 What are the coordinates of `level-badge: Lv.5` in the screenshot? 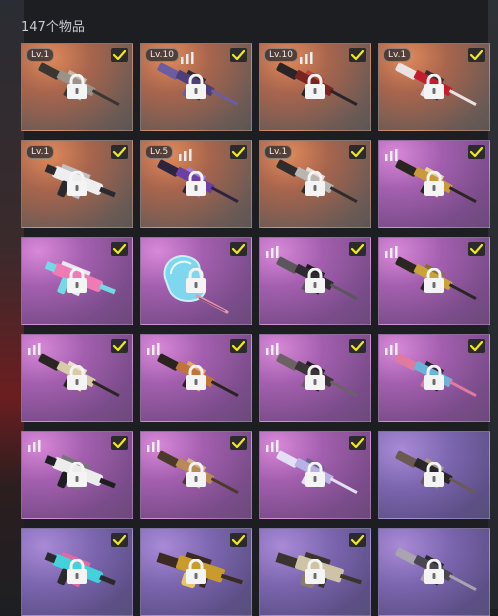 It's located at (159, 152).